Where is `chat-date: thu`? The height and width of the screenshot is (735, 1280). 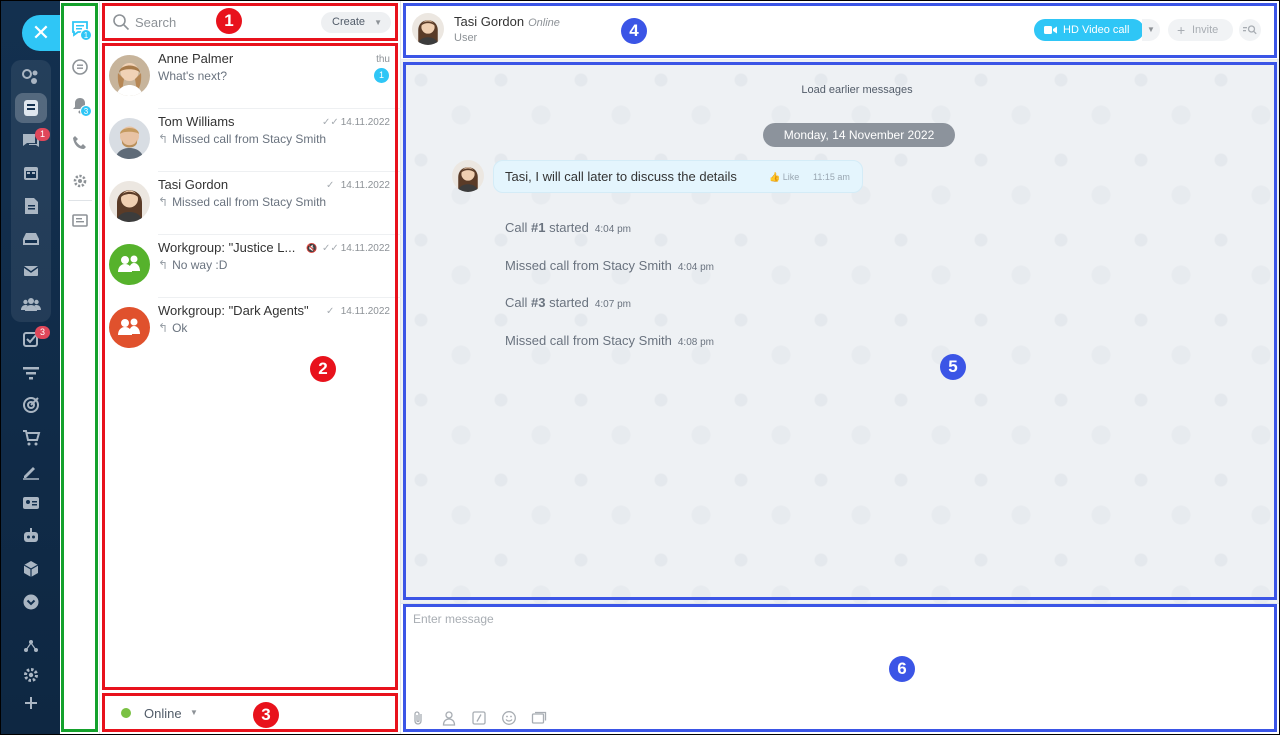
chat-date: thu is located at coordinates (383, 59).